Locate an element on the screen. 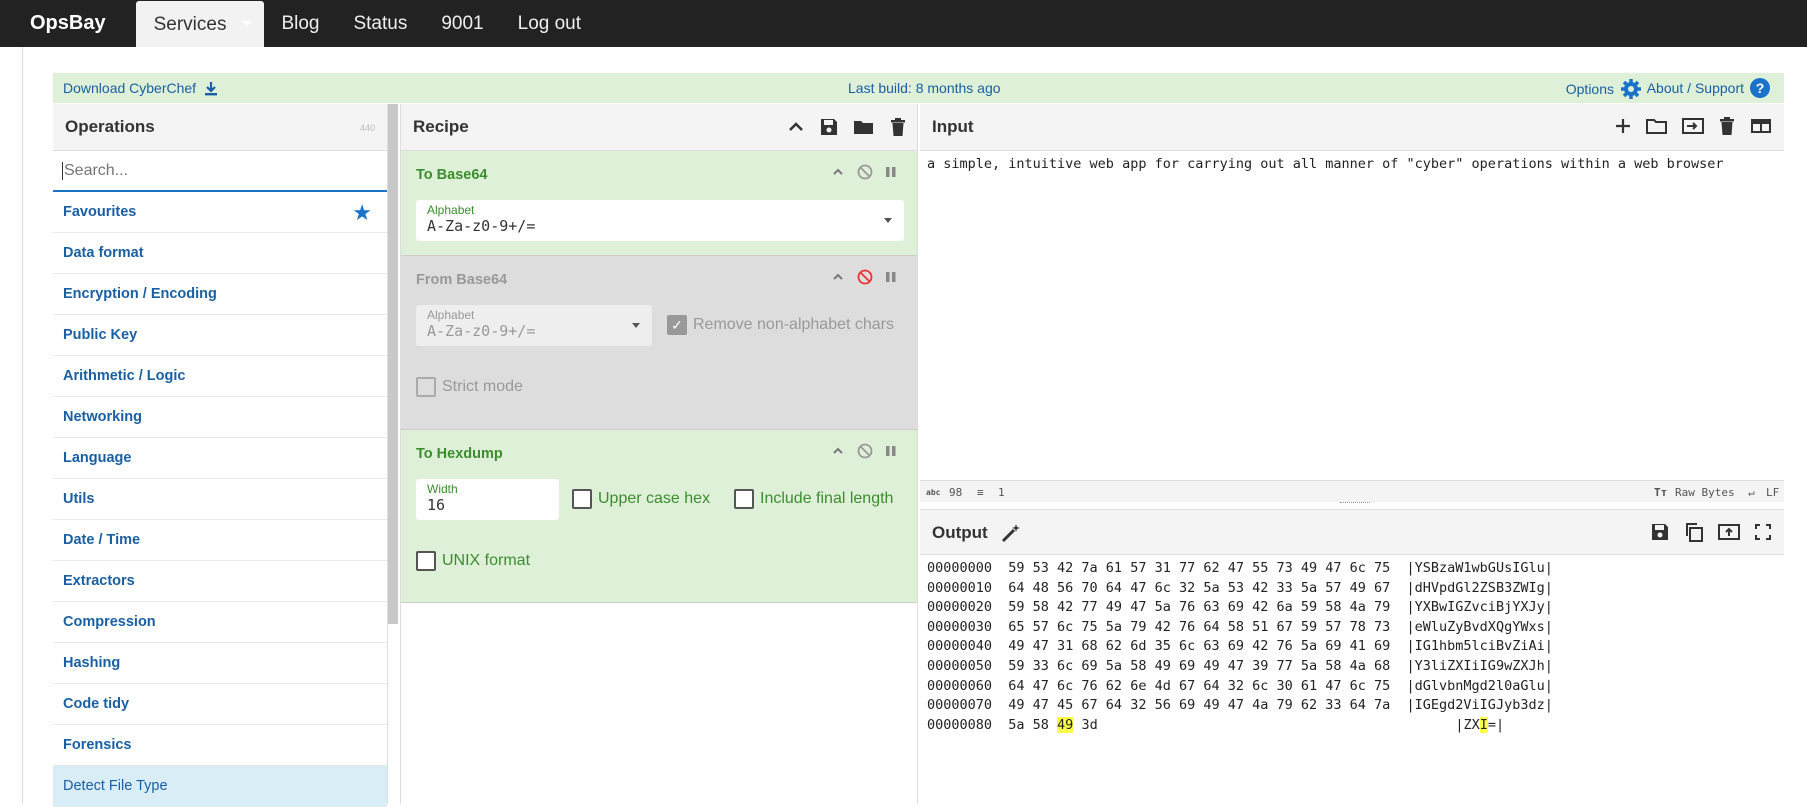  input-header: Input is located at coordinates (1352, 127).